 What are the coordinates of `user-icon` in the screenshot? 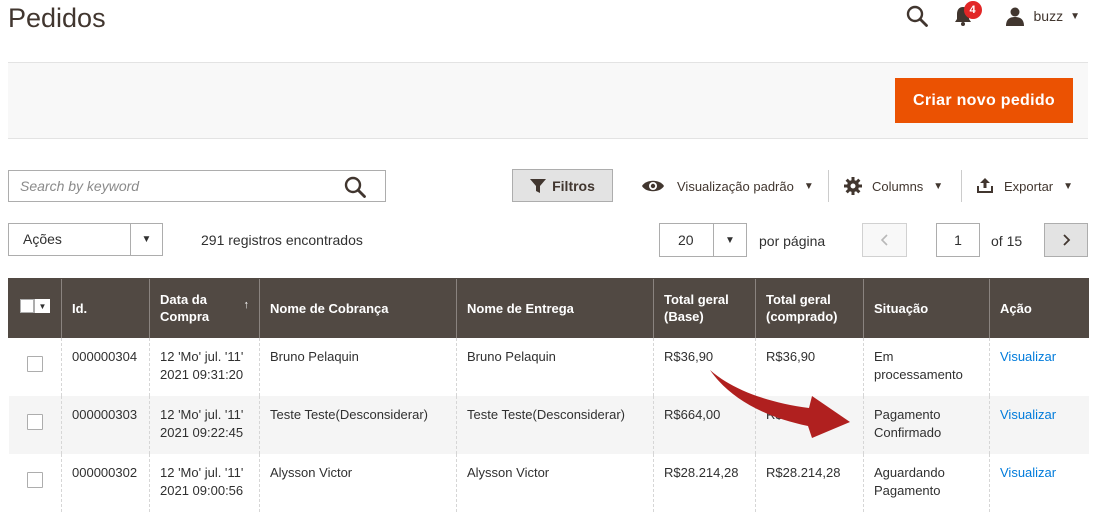 It's located at (1014, 16).